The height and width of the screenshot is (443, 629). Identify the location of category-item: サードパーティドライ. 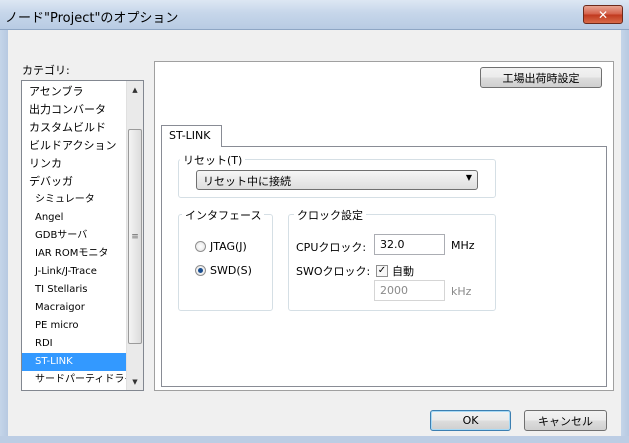
(74, 380).